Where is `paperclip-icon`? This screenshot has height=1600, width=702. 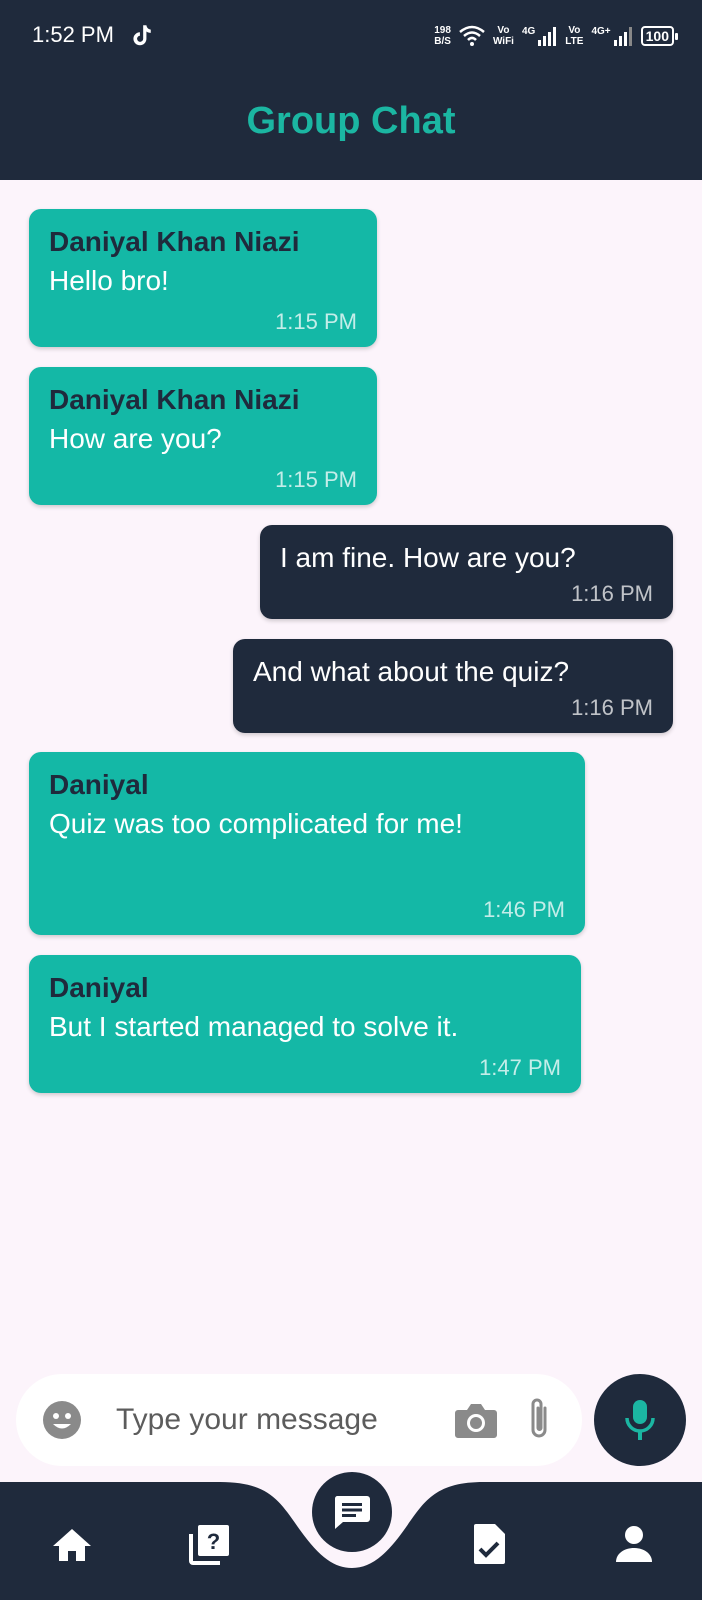
paperclip-icon is located at coordinates (539, 1419).